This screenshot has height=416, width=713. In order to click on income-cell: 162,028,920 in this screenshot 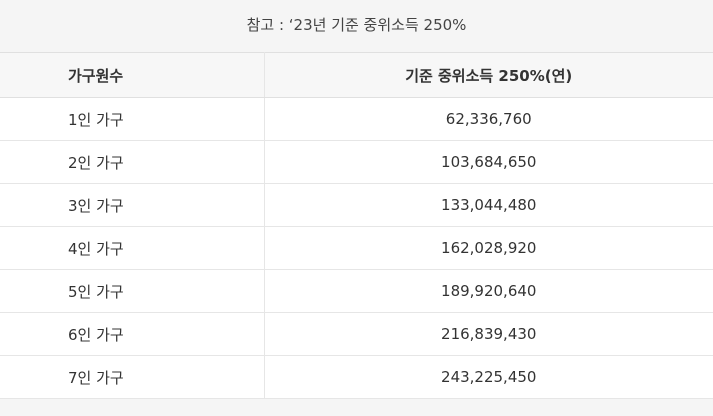, I will do `click(488, 248)`.